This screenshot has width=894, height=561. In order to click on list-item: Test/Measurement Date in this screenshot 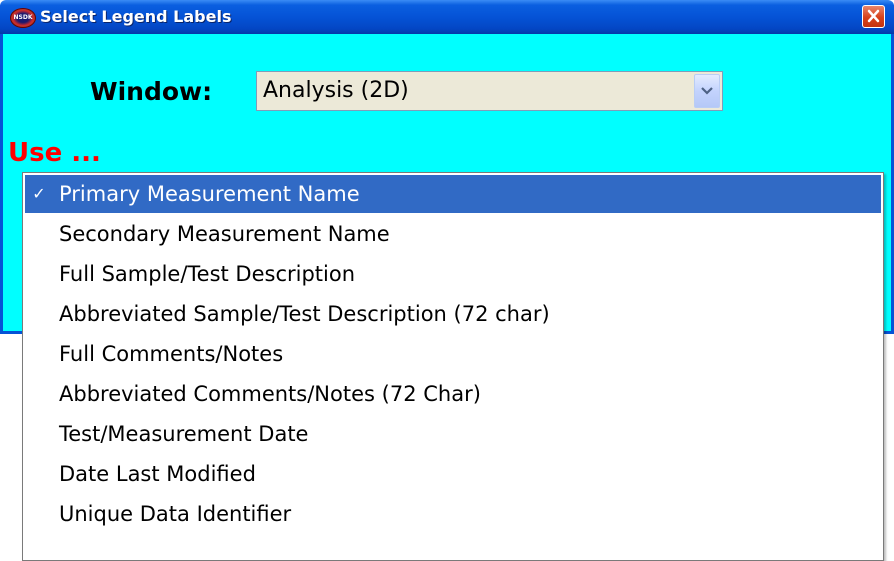, I will do `click(453, 434)`.